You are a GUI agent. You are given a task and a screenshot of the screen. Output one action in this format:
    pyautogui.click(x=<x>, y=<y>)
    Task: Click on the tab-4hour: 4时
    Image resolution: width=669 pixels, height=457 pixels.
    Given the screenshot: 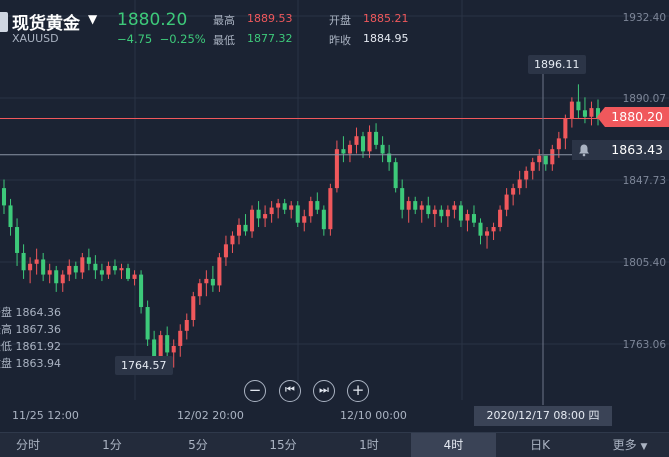 What is the action you would take?
    pyautogui.click(x=453, y=445)
    